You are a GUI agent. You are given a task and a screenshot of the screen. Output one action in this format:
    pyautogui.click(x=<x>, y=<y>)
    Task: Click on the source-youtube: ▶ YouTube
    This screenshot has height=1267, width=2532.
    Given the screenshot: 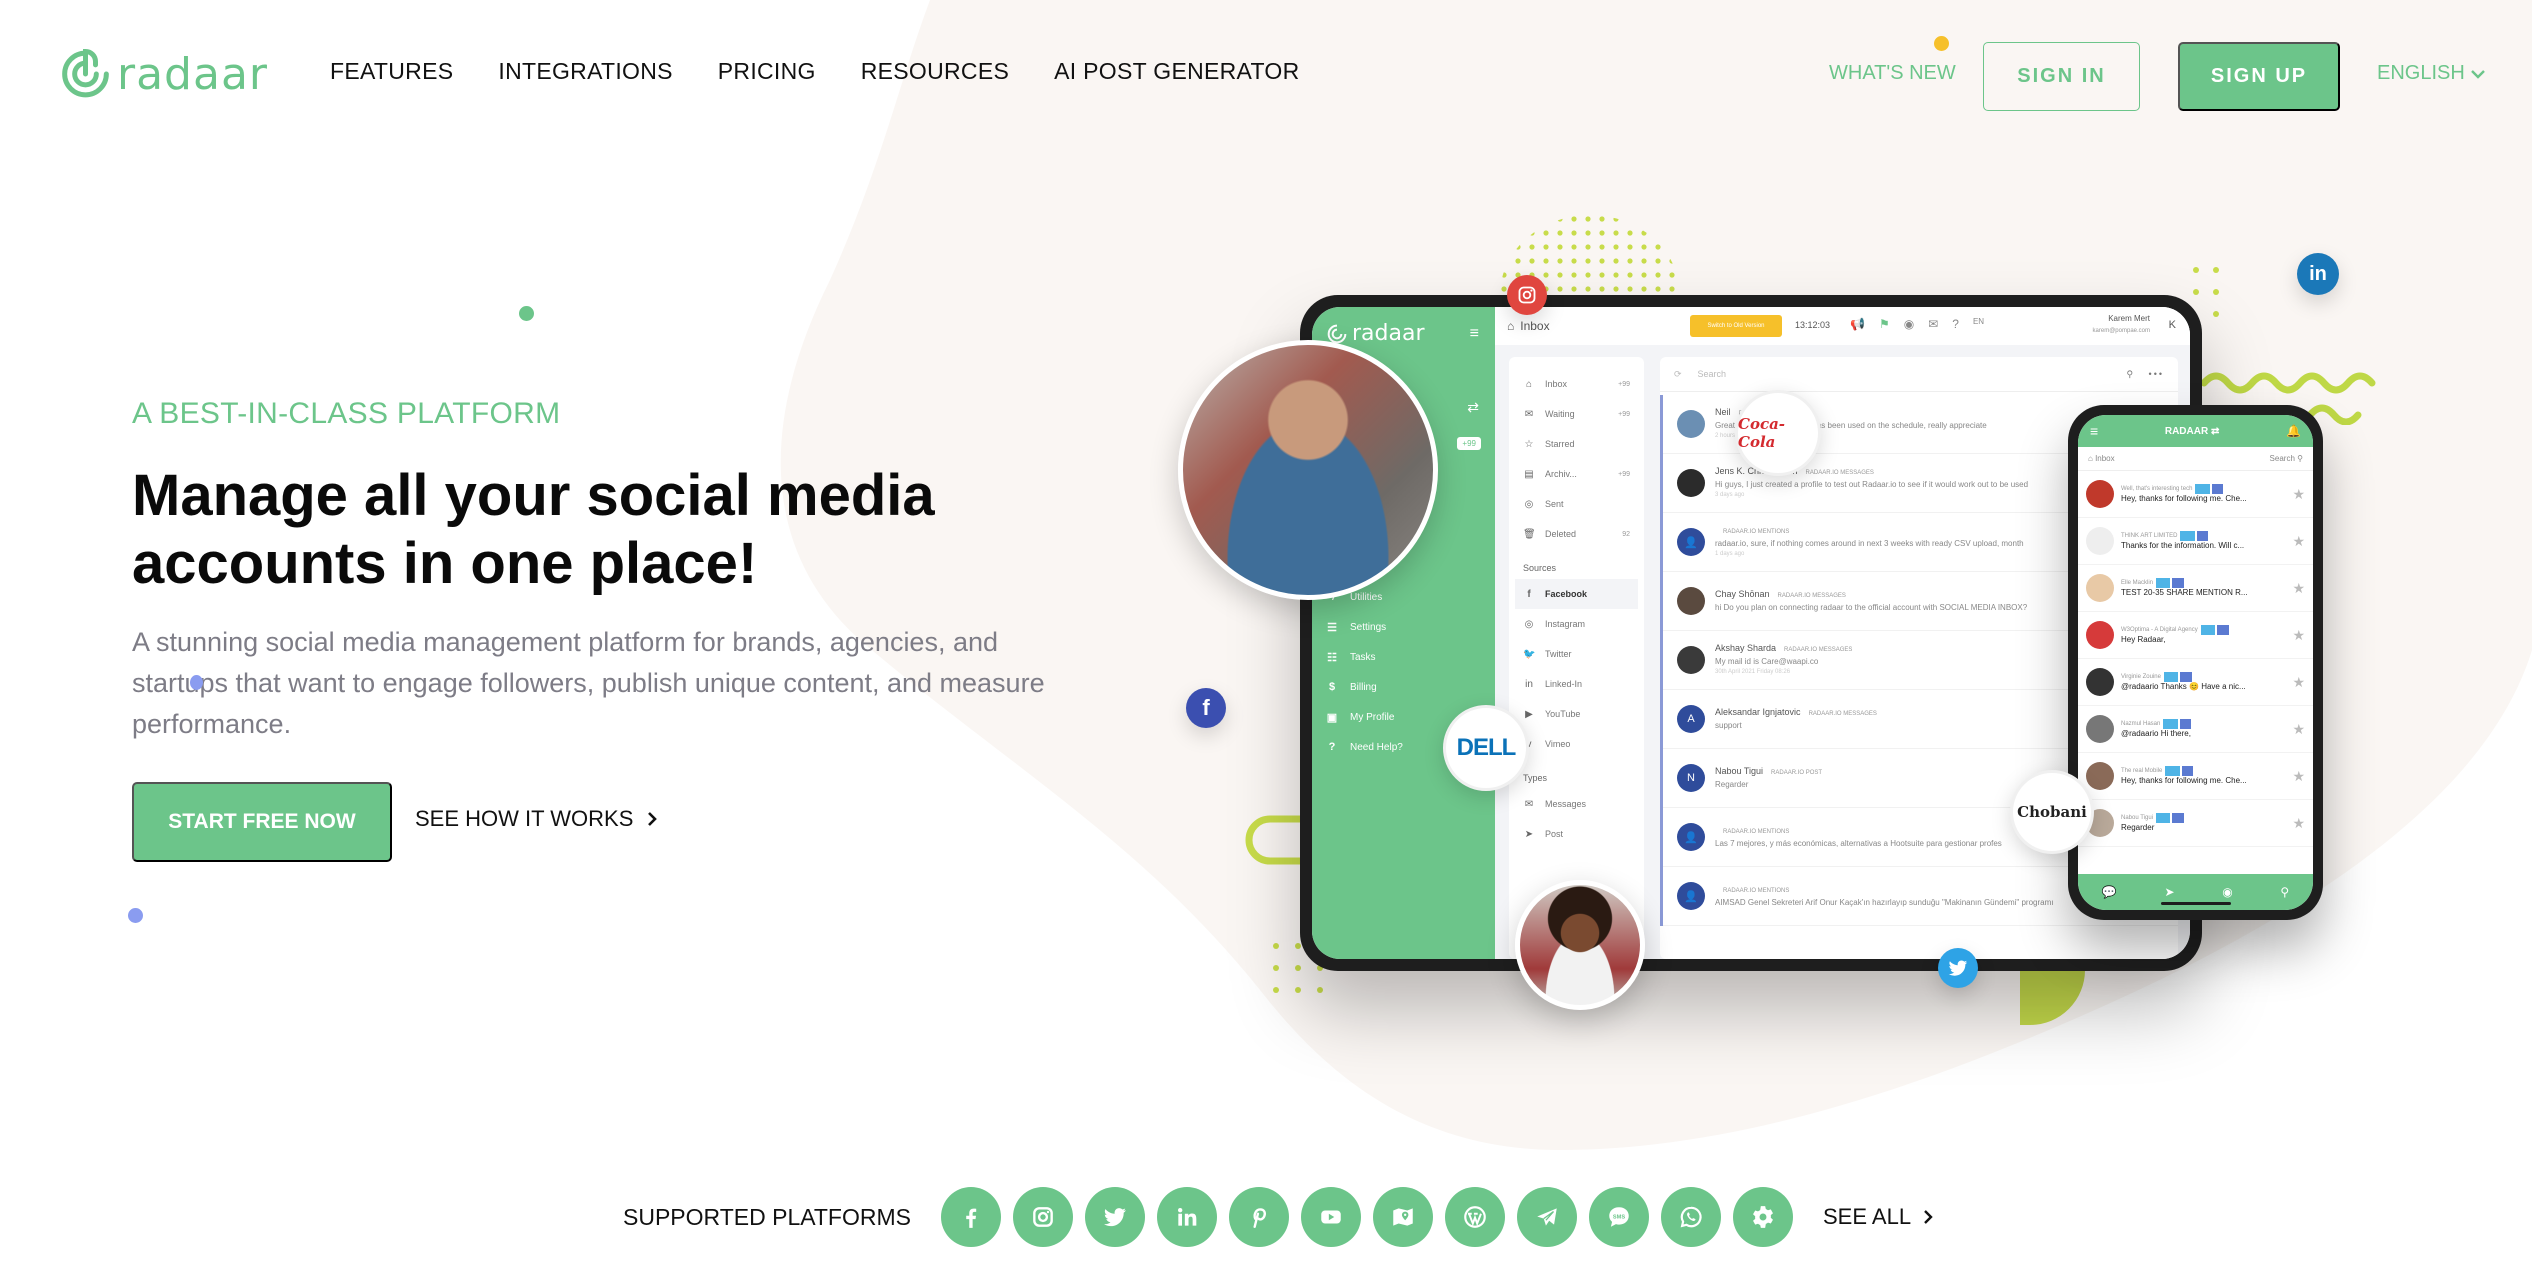 What is the action you would take?
    pyautogui.click(x=1576, y=714)
    